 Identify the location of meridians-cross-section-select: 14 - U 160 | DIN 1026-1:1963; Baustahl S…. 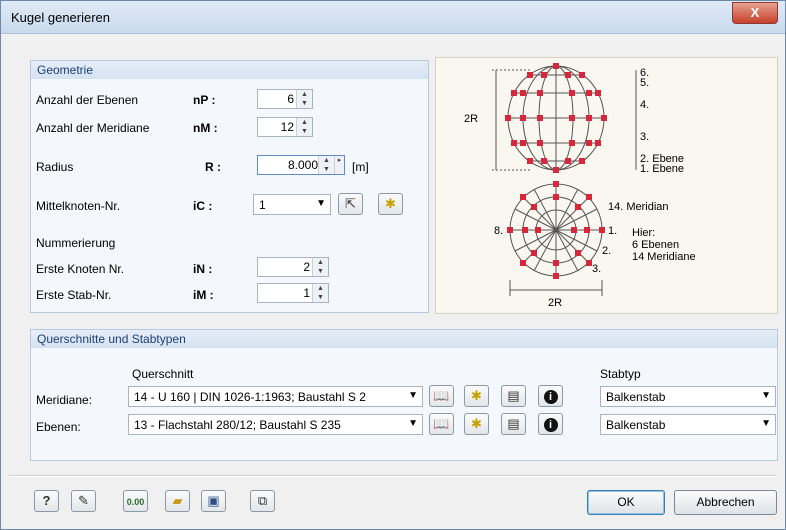
(275, 396).